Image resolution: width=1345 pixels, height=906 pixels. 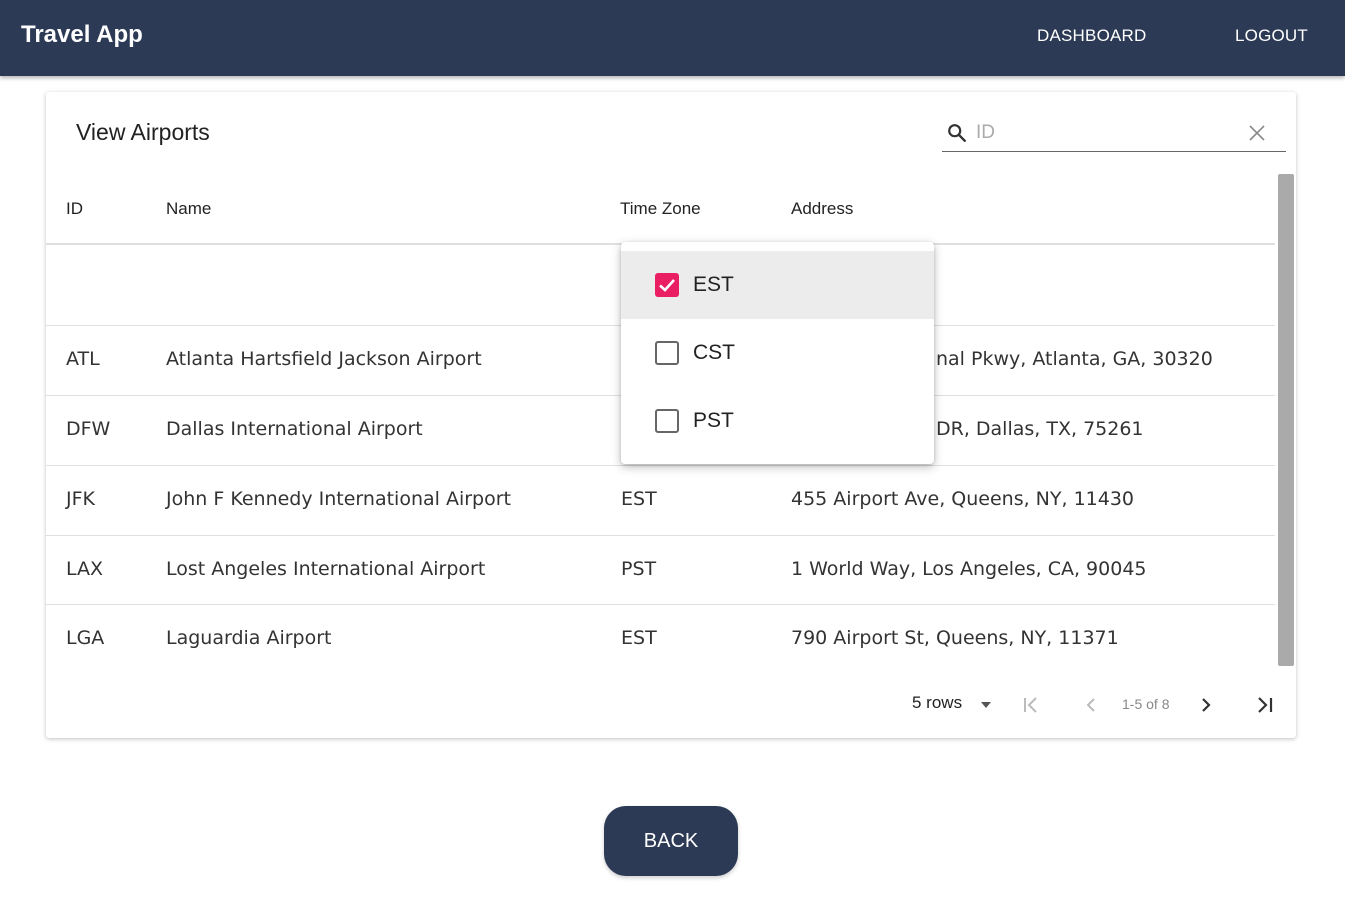 I want to click on rows-per-page-select: 5 rows, so click(x=937, y=703).